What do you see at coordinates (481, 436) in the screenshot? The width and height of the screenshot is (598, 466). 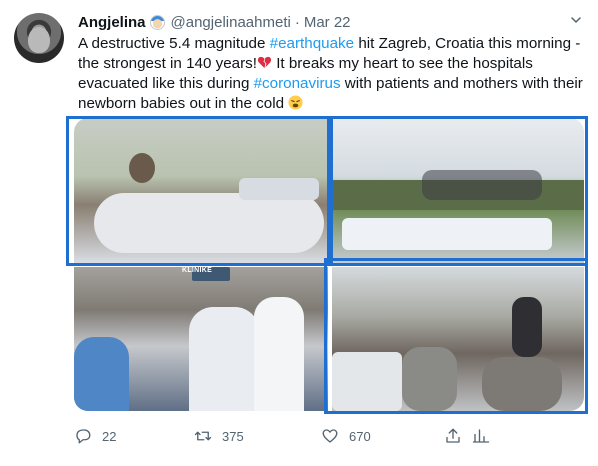 I see `analytics-icon` at bounding box center [481, 436].